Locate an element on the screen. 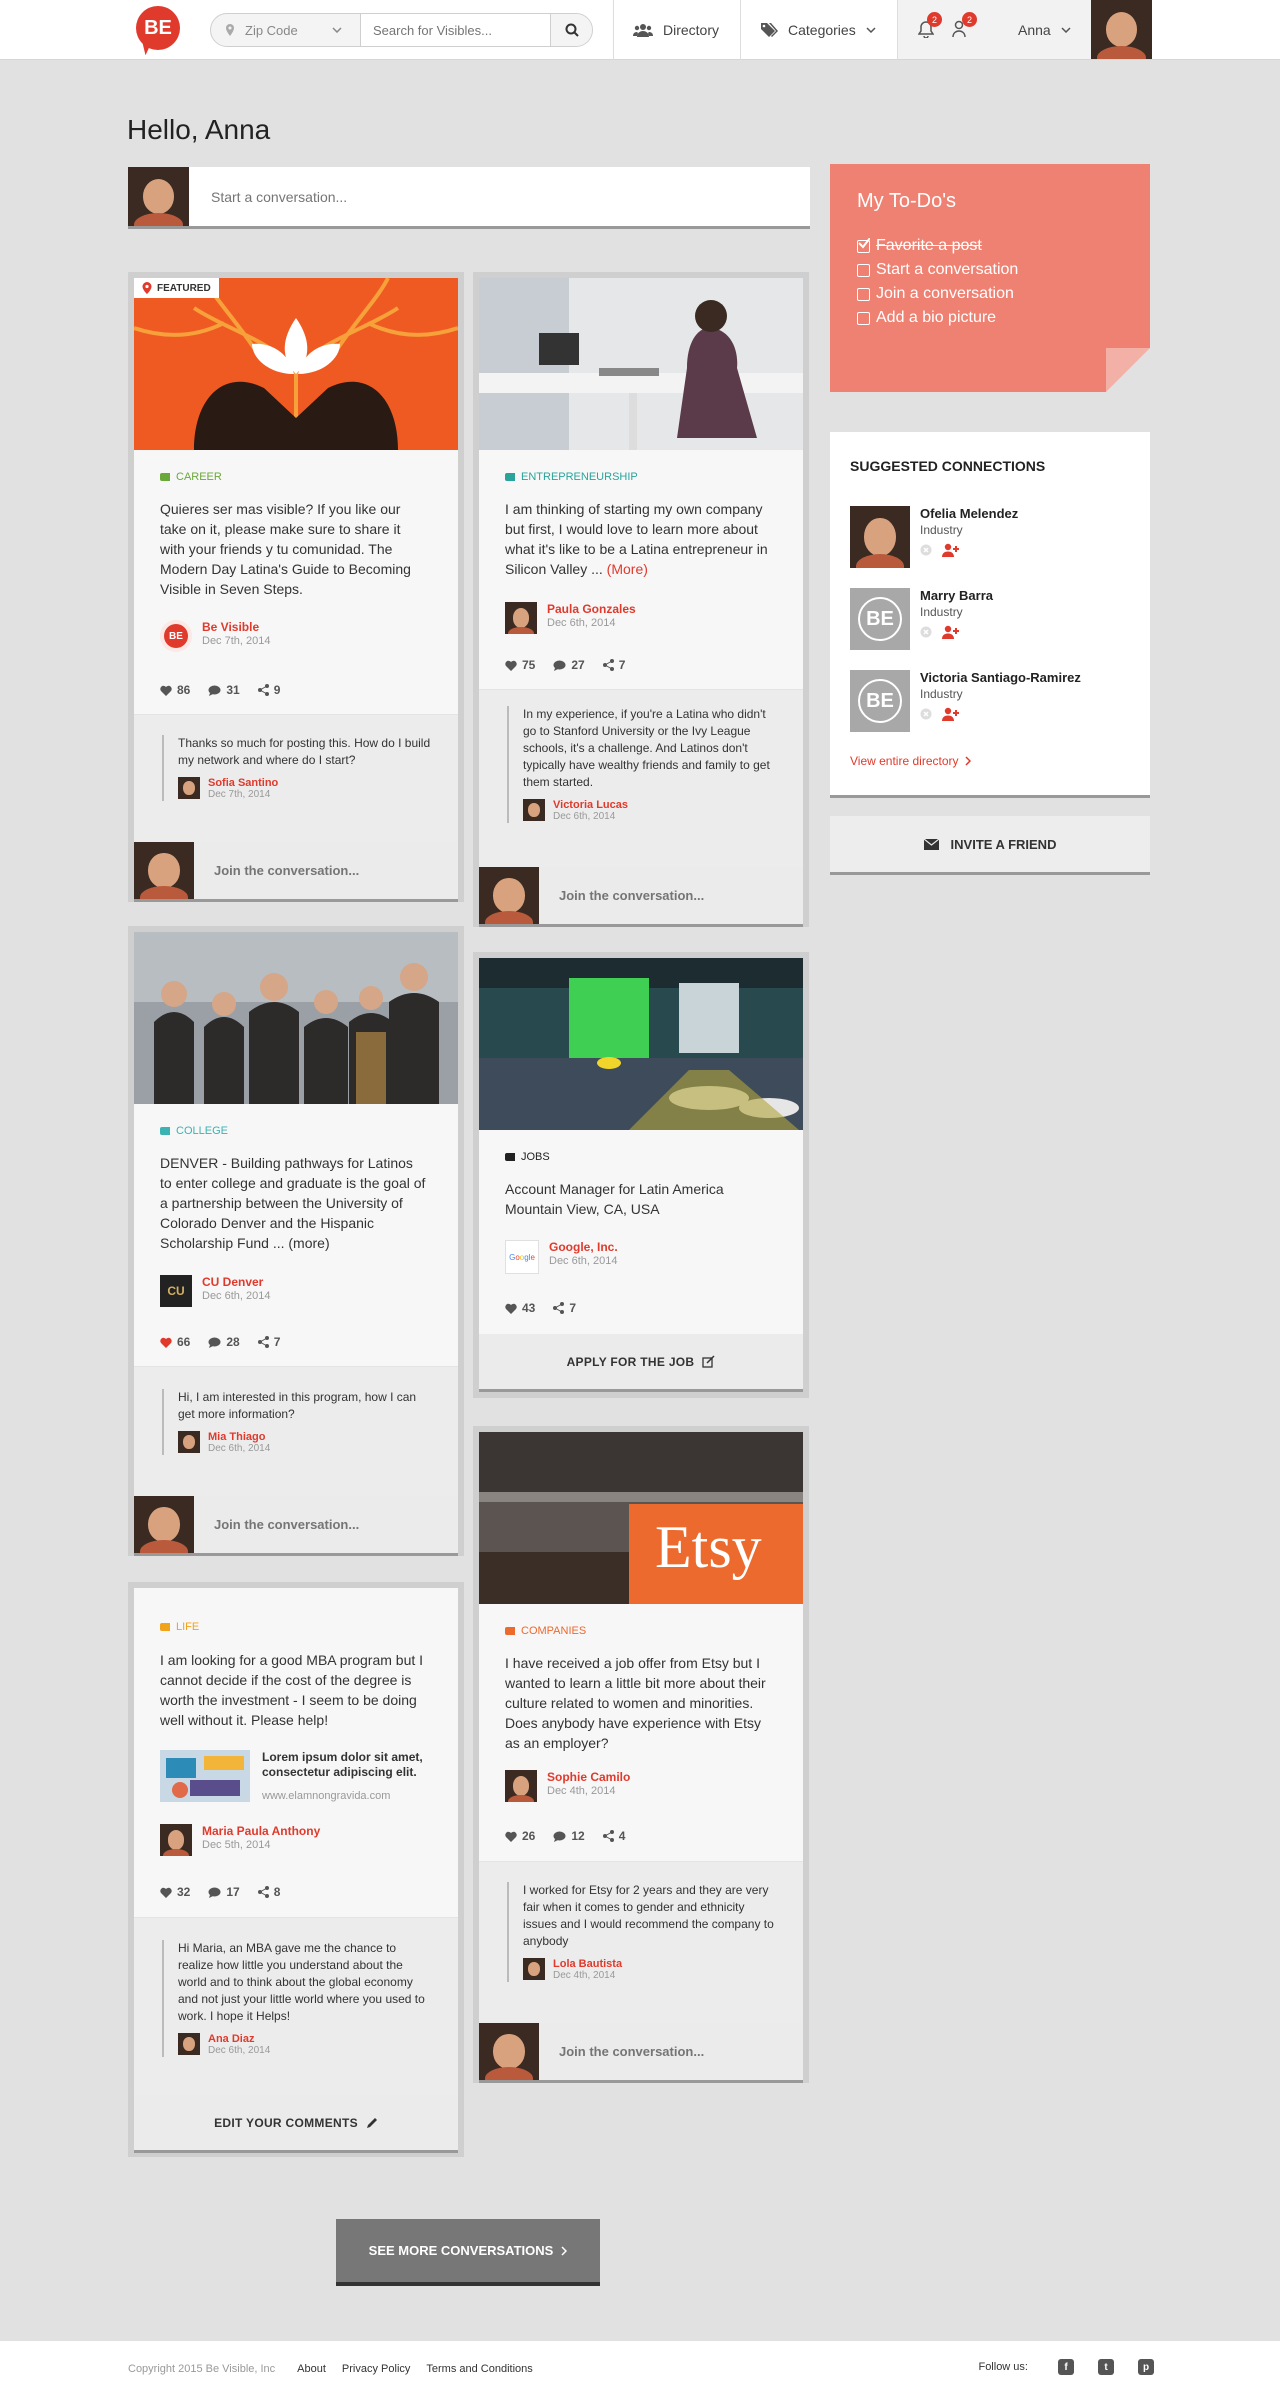 Image resolution: width=1280 pixels, height=2400 pixels. connection-name: Victoria Santiago-Ramirez is located at coordinates (1000, 677).